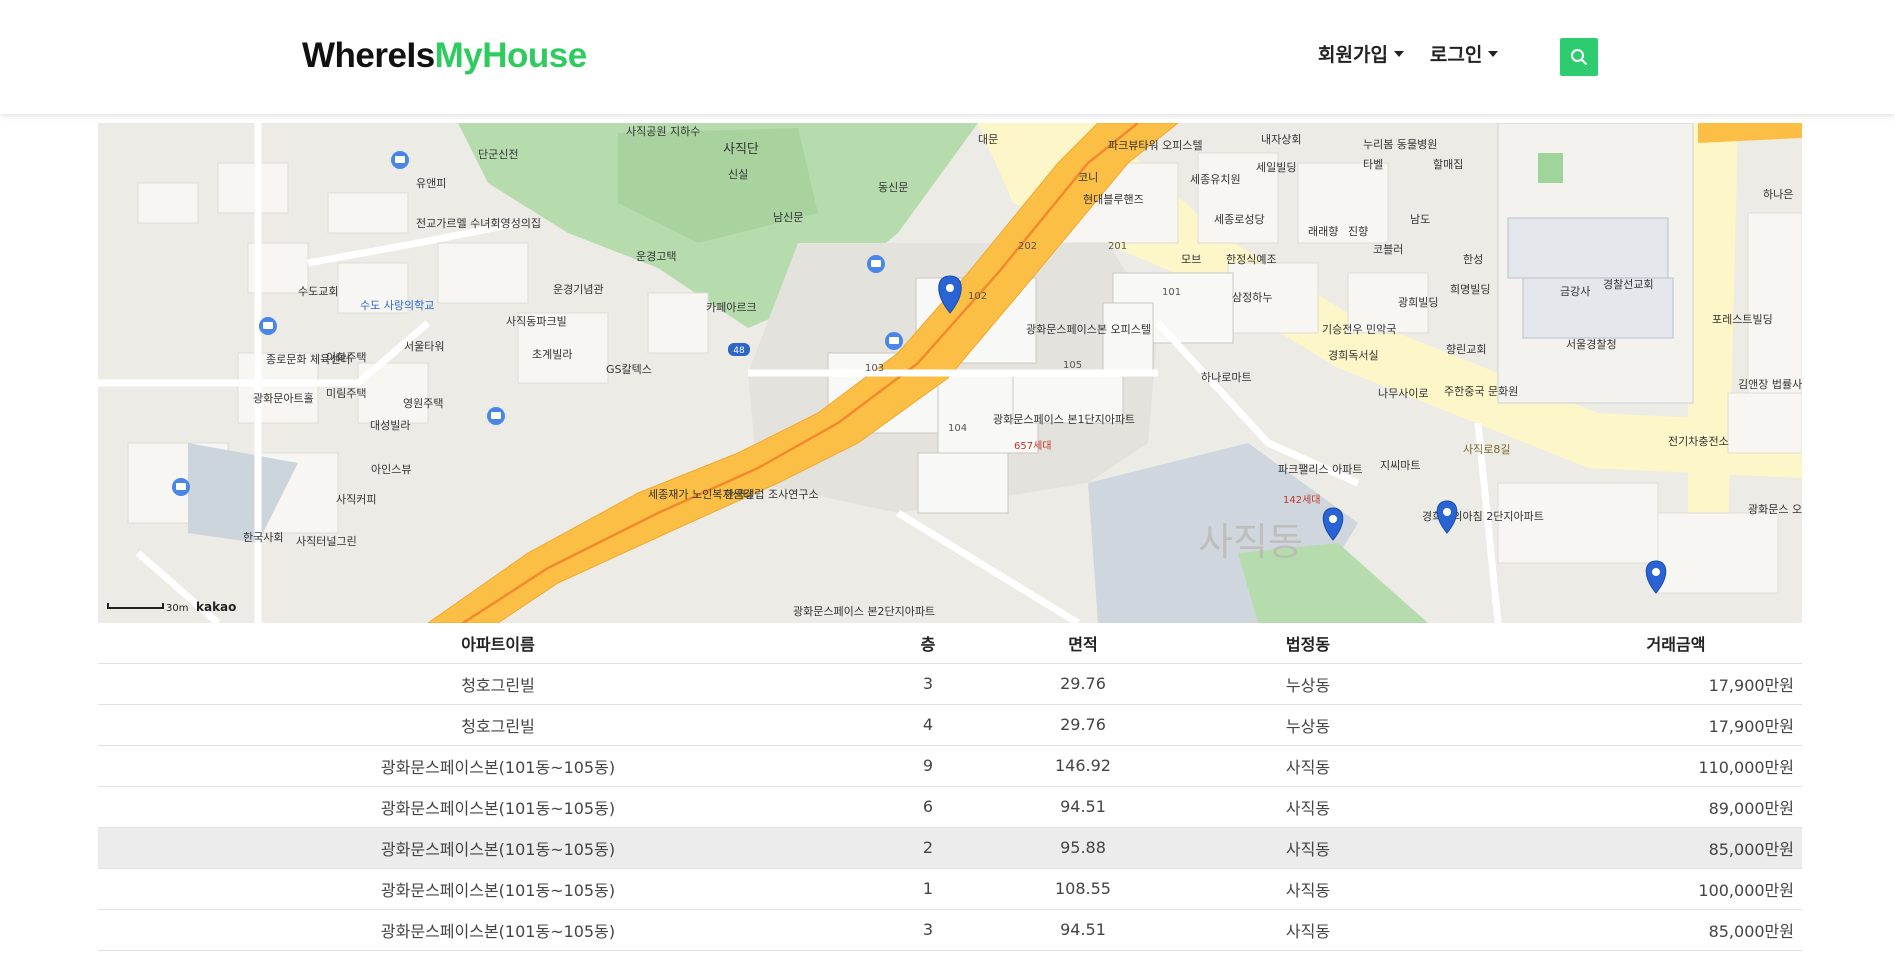 This screenshot has width=1895, height=965. I want to click on cell-price: 110,000만원, so click(1605, 766).